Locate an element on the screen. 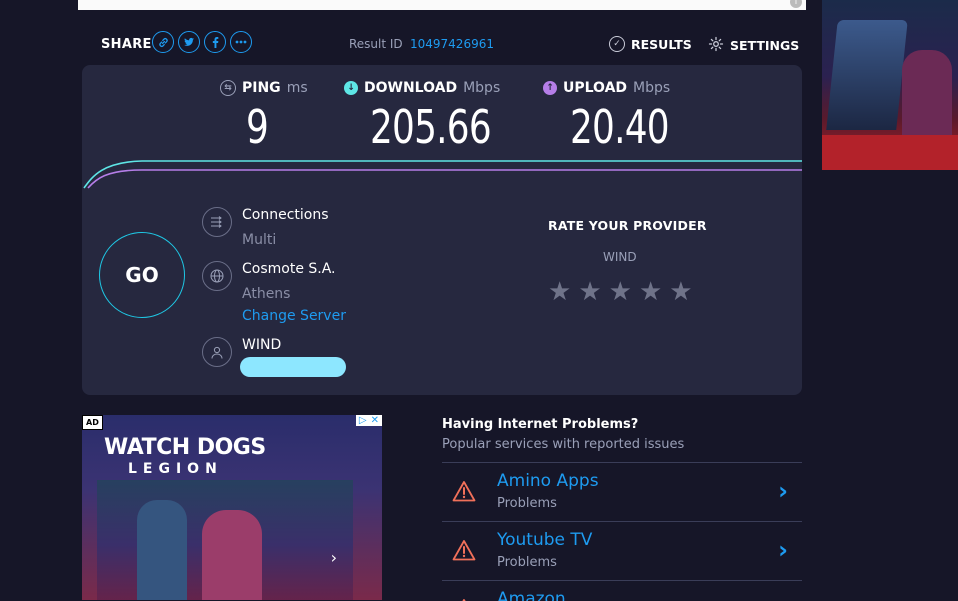  ping-metric: ⇆ PING ms 9 is located at coordinates (264, 117).